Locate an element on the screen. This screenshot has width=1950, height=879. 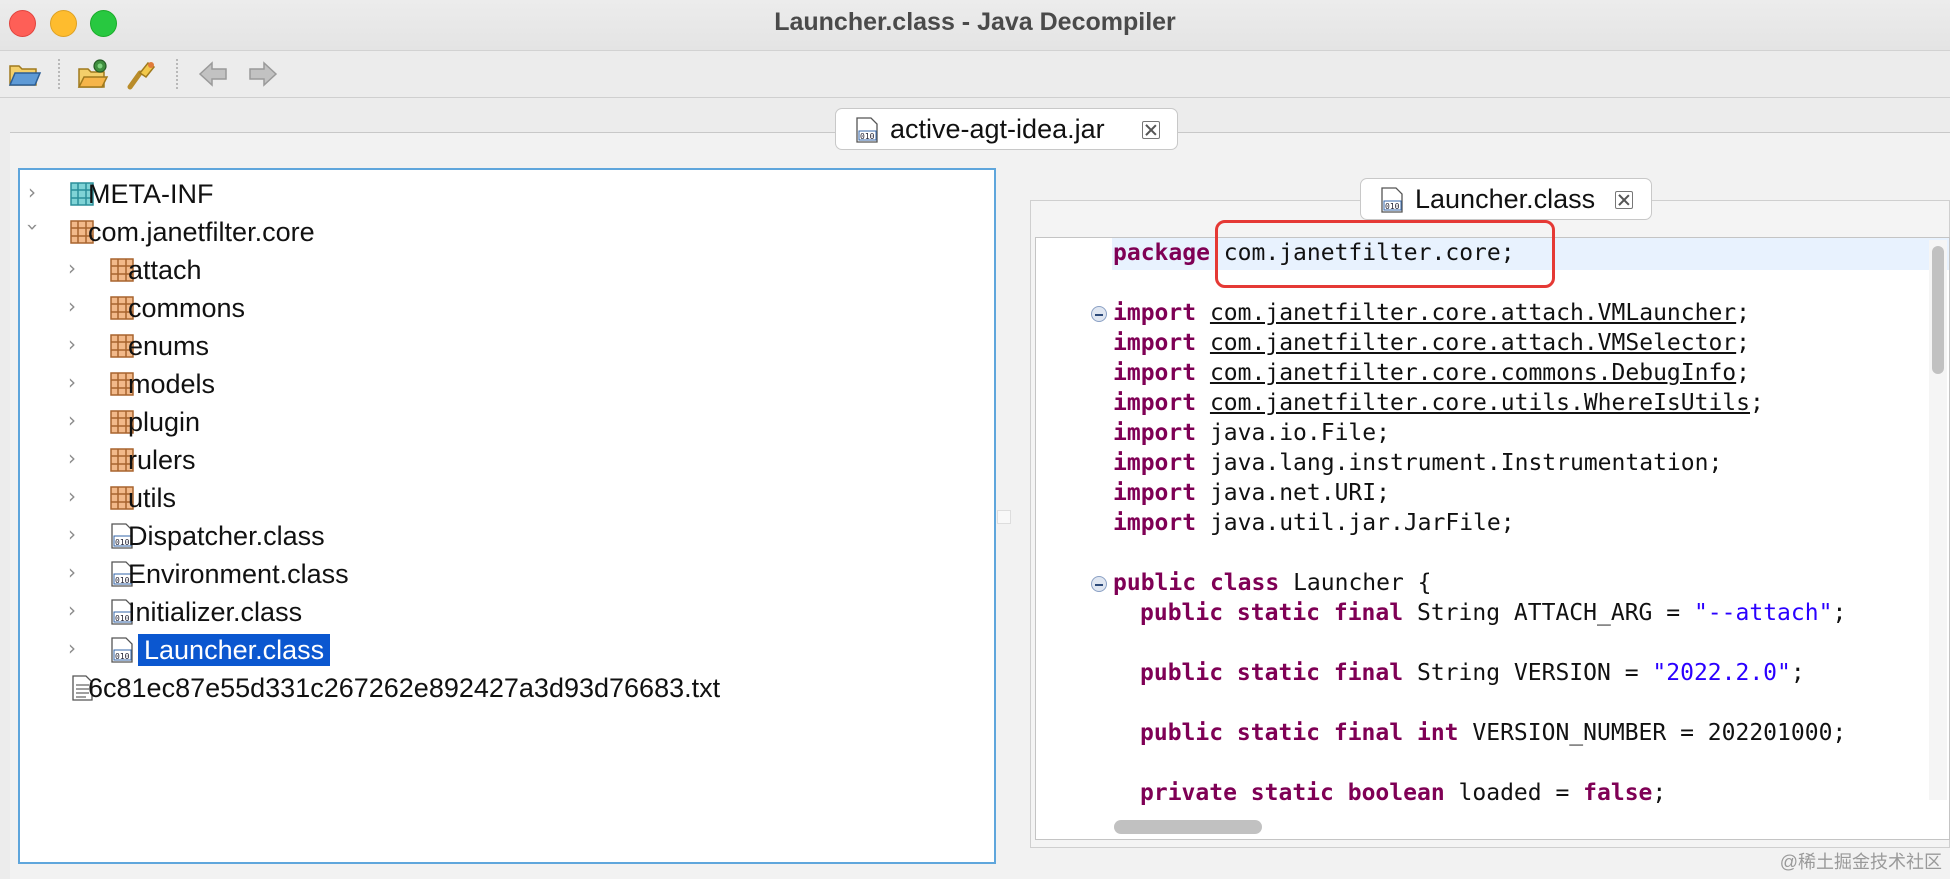
import-link: com.janetfilter.core.attach.VMLauncher is located at coordinates (1473, 313).